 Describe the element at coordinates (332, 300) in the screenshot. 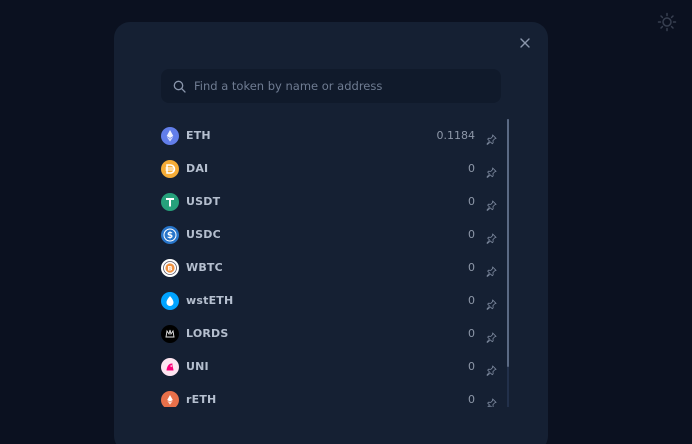

I see `token-row-wsteth: wstETH 0` at that location.